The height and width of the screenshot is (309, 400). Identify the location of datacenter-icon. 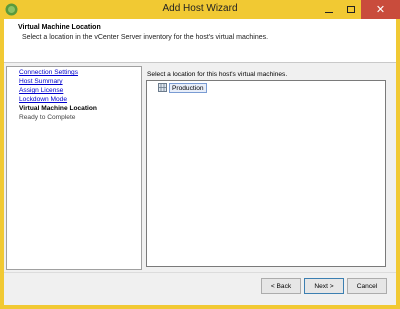
(162, 87).